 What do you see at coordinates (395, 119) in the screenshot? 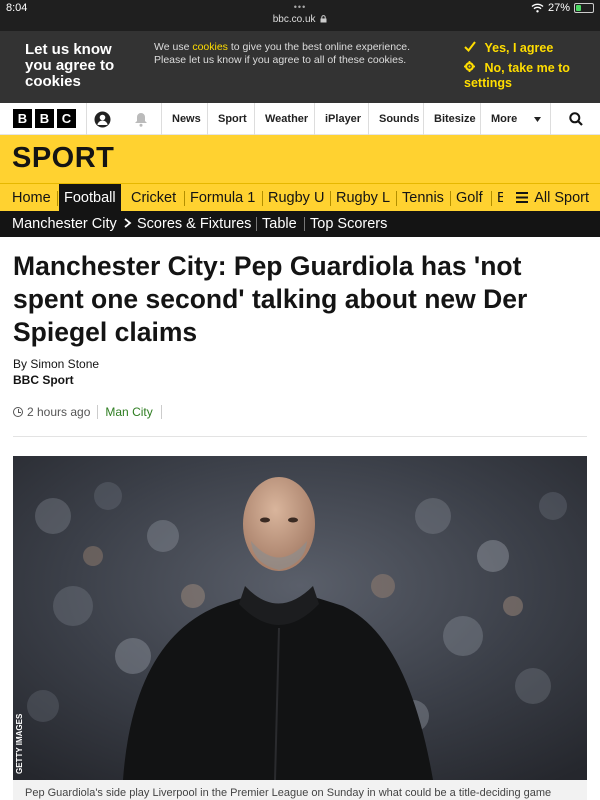
I see `nav-link-sounds: Sounds` at bounding box center [395, 119].